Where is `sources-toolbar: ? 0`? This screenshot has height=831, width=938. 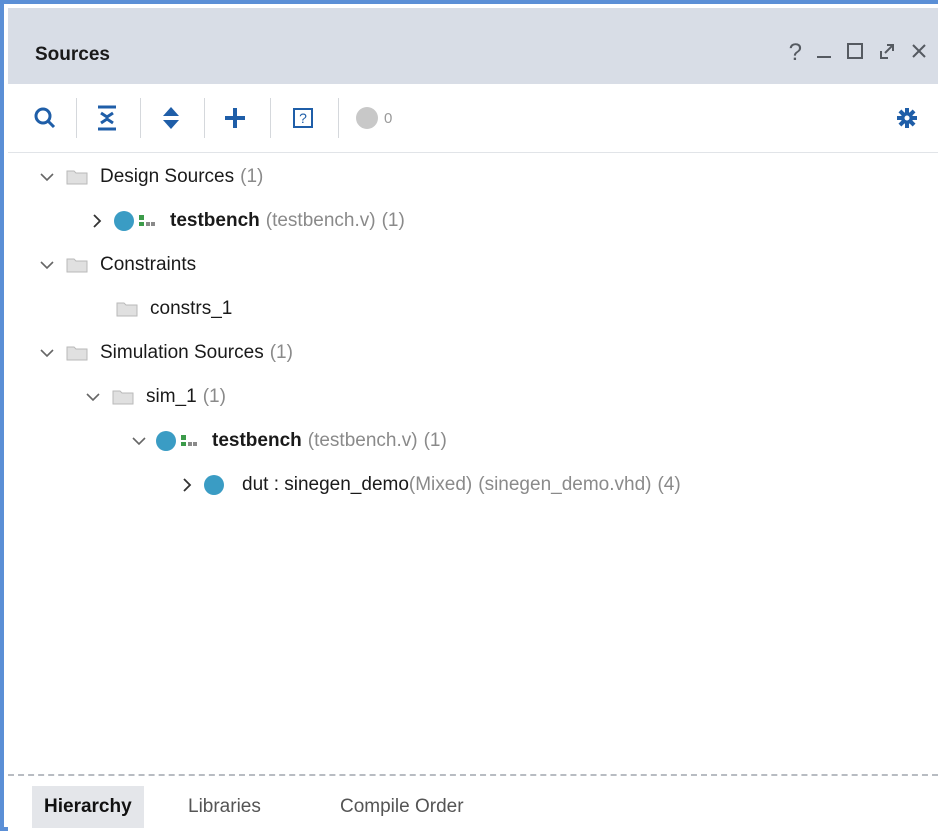
sources-toolbar: ? 0 is located at coordinates (473, 118).